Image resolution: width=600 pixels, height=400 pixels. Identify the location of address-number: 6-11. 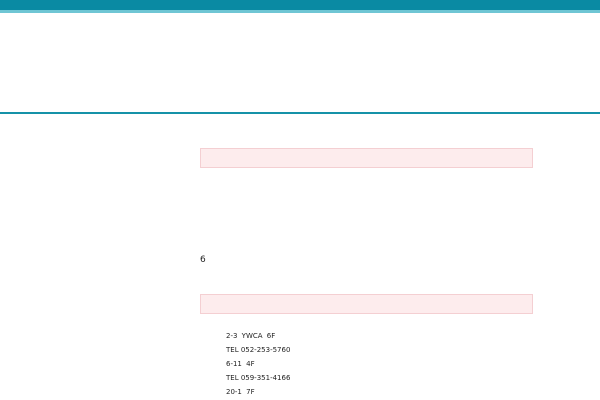
(234, 364).